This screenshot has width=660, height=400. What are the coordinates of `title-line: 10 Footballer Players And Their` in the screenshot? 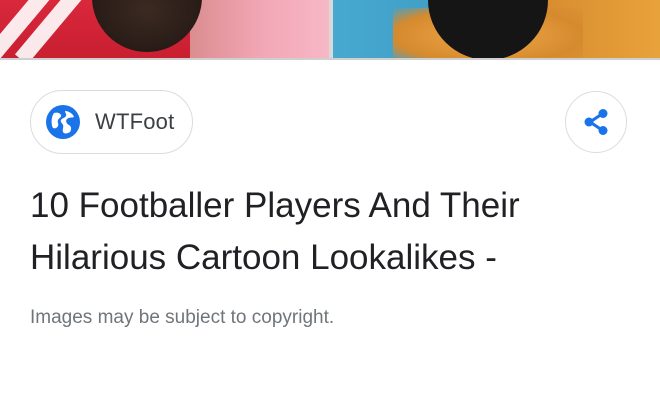 It's located at (275, 205).